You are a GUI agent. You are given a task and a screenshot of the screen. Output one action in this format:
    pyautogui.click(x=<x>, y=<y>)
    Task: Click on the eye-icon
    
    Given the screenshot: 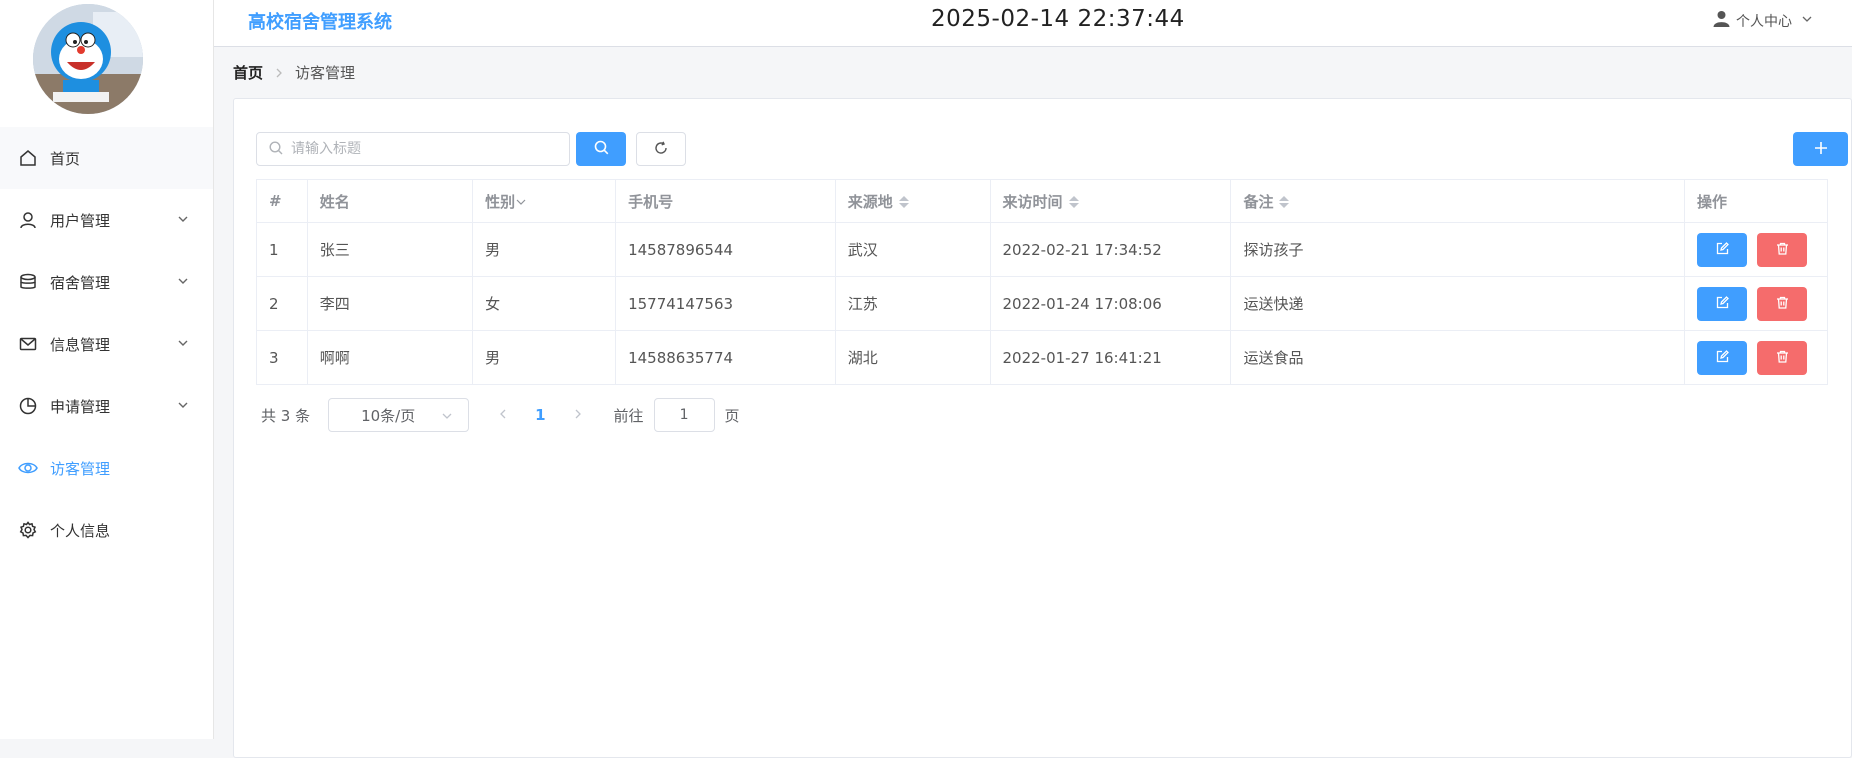 What is the action you would take?
    pyautogui.click(x=28, y=468)
    